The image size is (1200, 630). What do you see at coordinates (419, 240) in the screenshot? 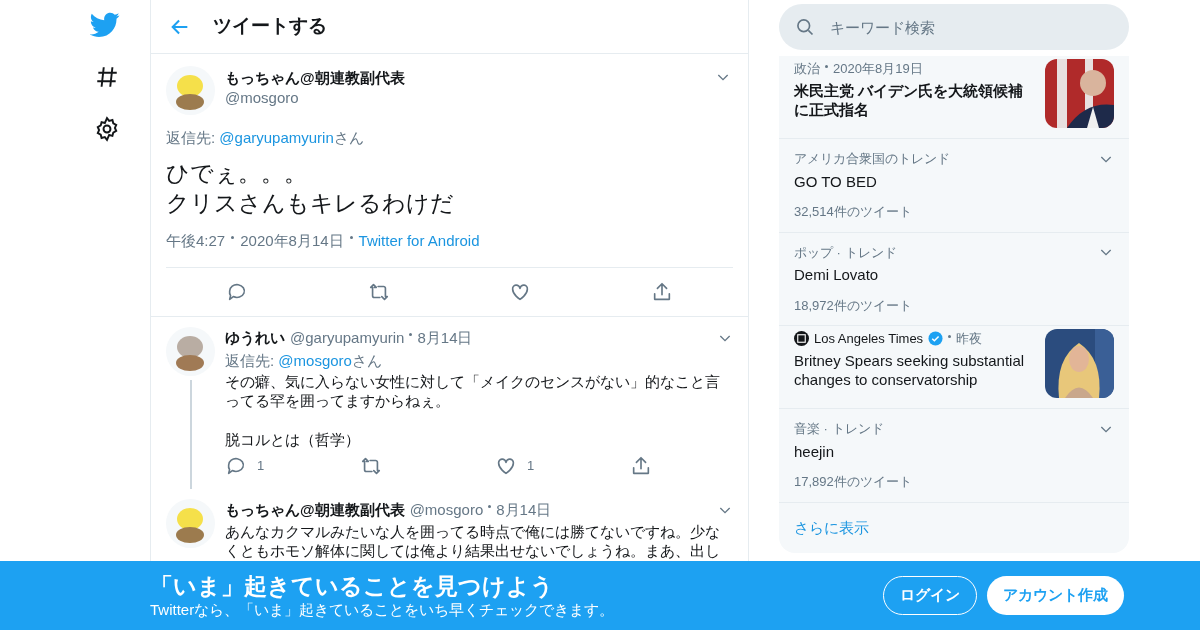
I see `source-link: Twitter for Android` at bounding box center [419, 240].